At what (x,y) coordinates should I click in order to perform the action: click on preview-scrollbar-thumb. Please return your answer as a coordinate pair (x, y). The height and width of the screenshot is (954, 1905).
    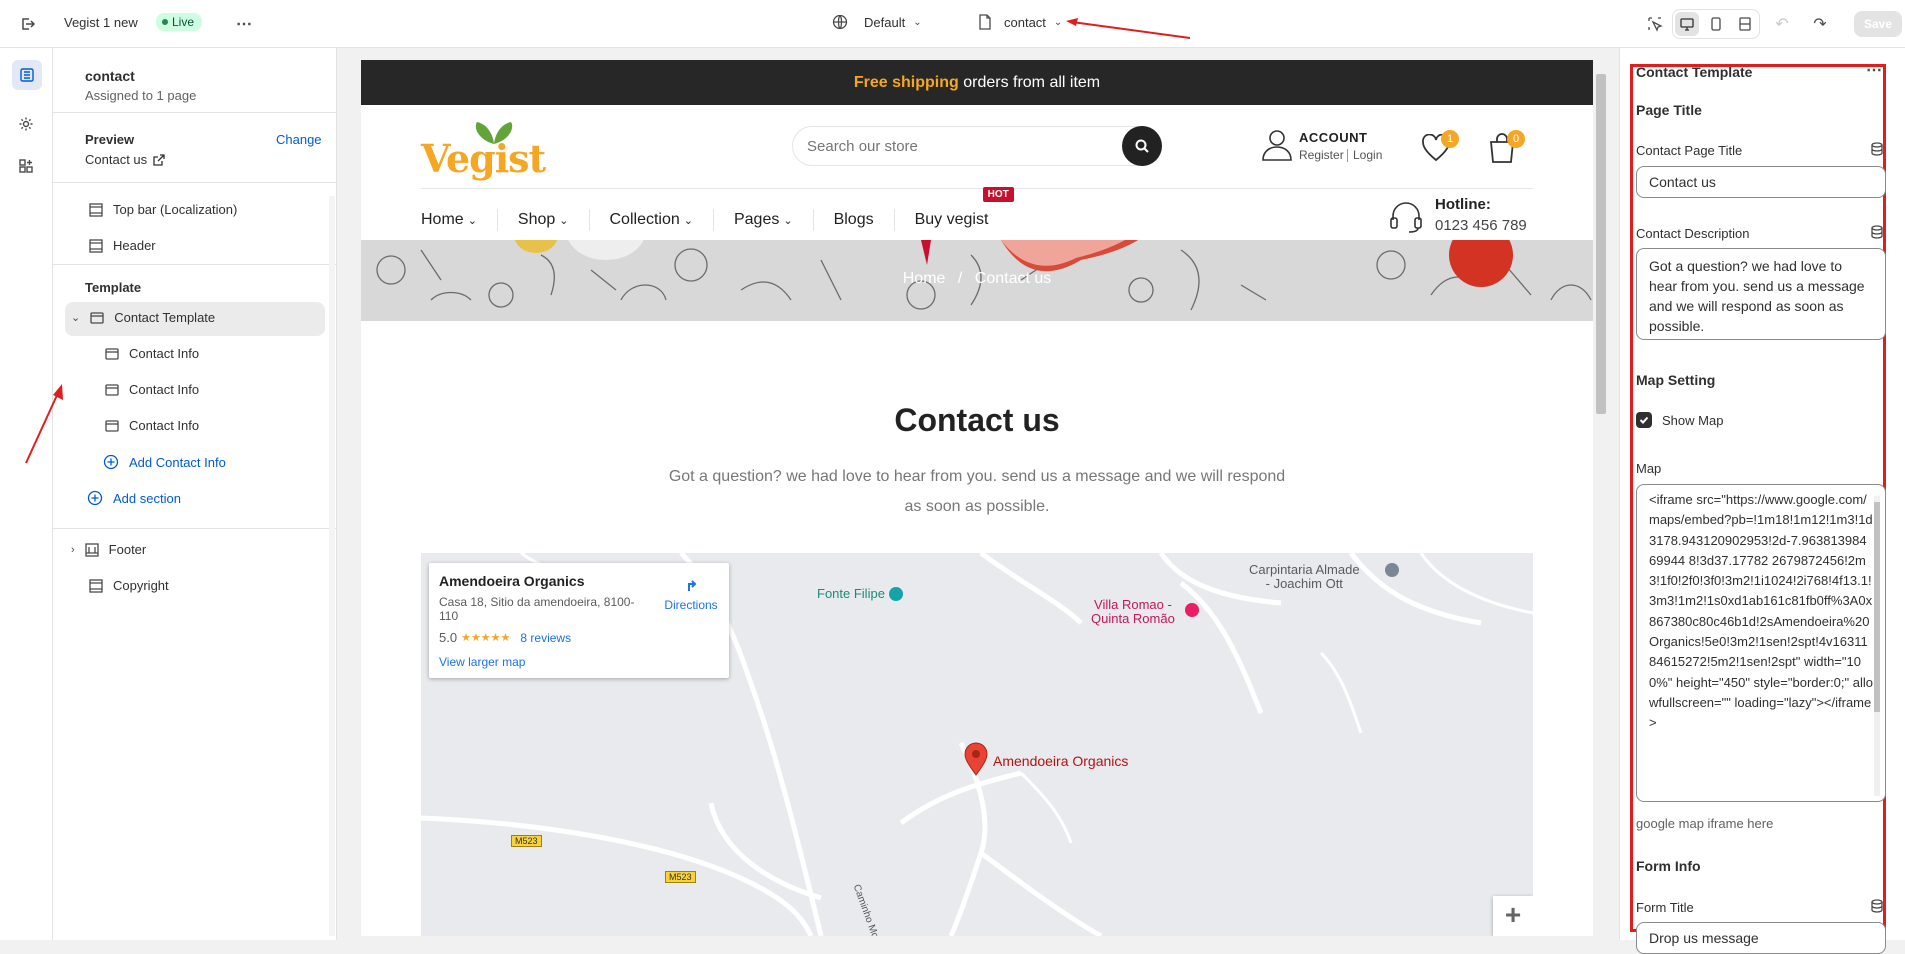
    Looking at the image, I should click on (1601, 244).